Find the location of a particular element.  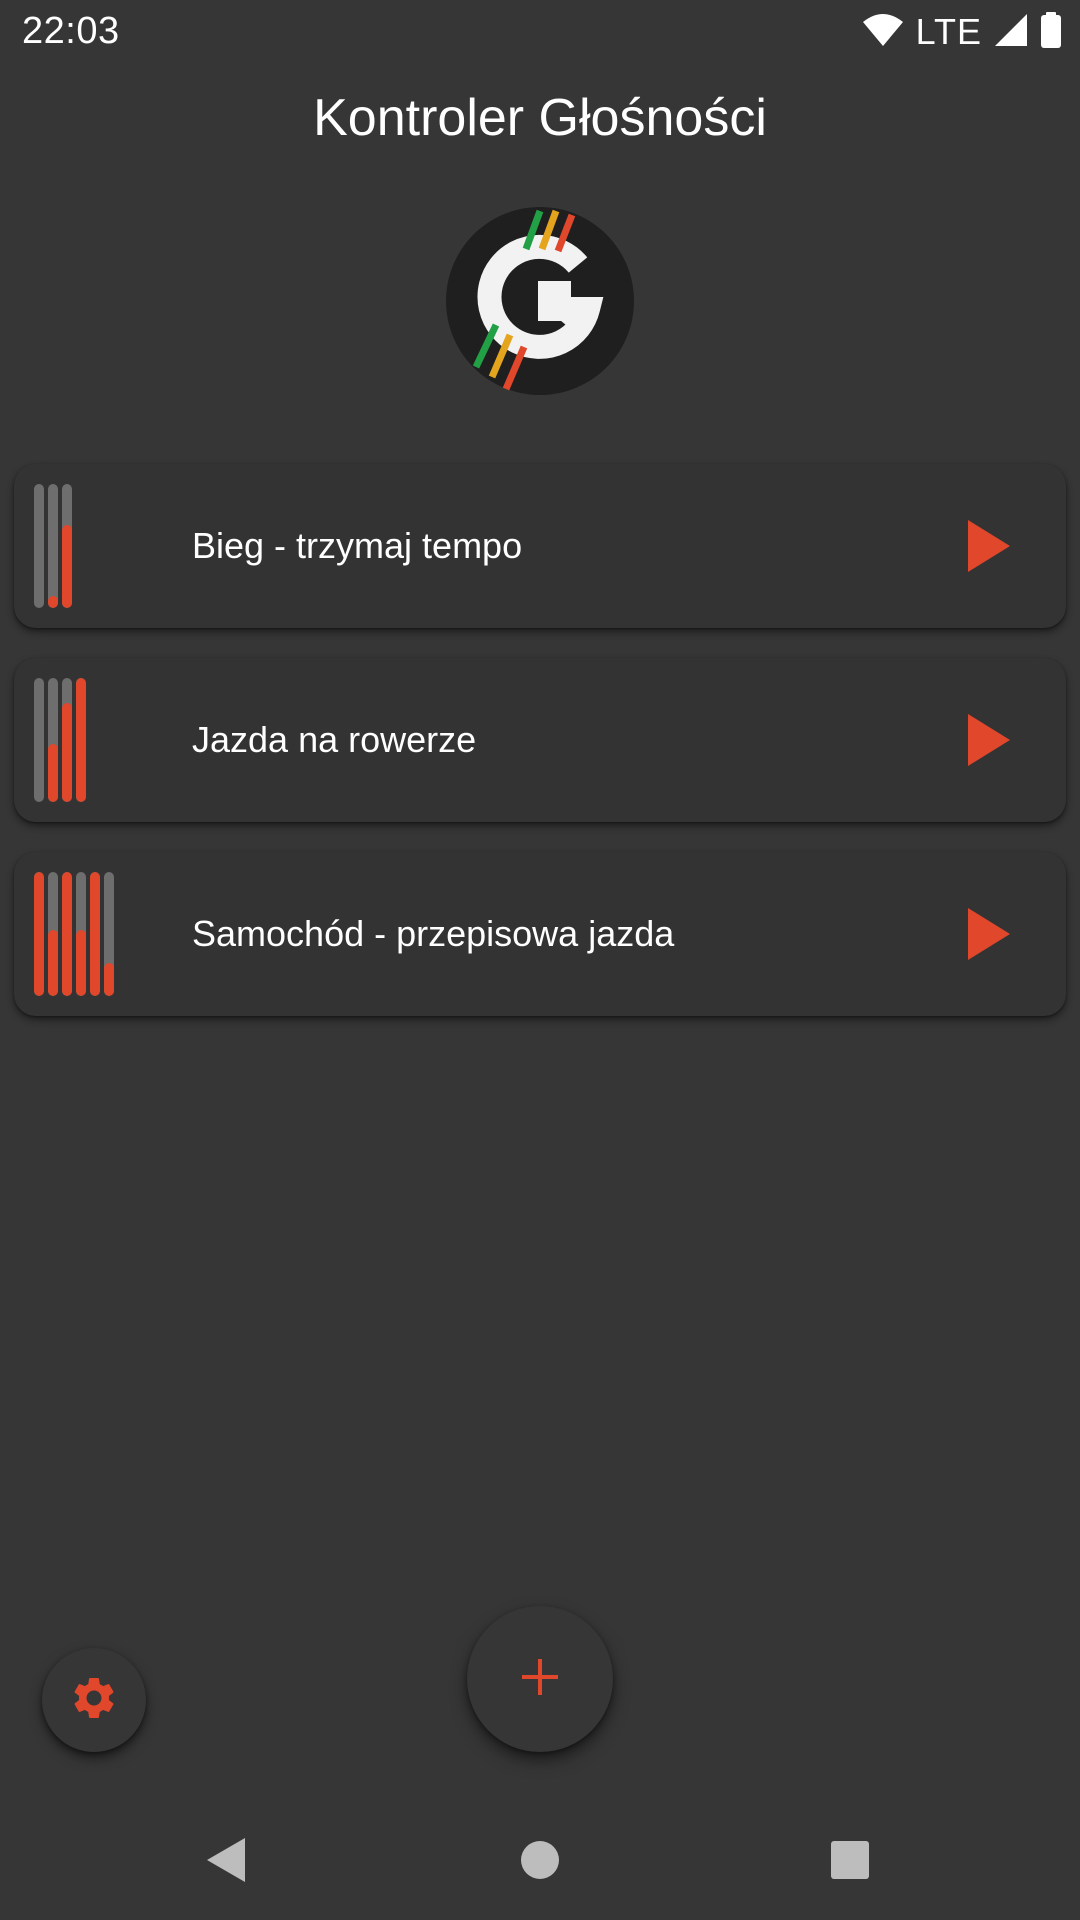

profile-card: Bieg - trzymaj tempo is located at coordinates (540, 546).